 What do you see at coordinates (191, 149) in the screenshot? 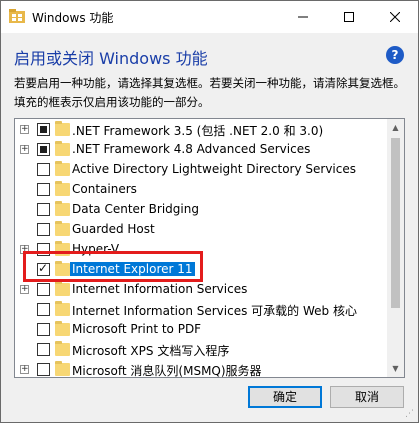
I see `feature-label: .NET Framework 4.8 Advanced Services` at bounding box center [191, 149].